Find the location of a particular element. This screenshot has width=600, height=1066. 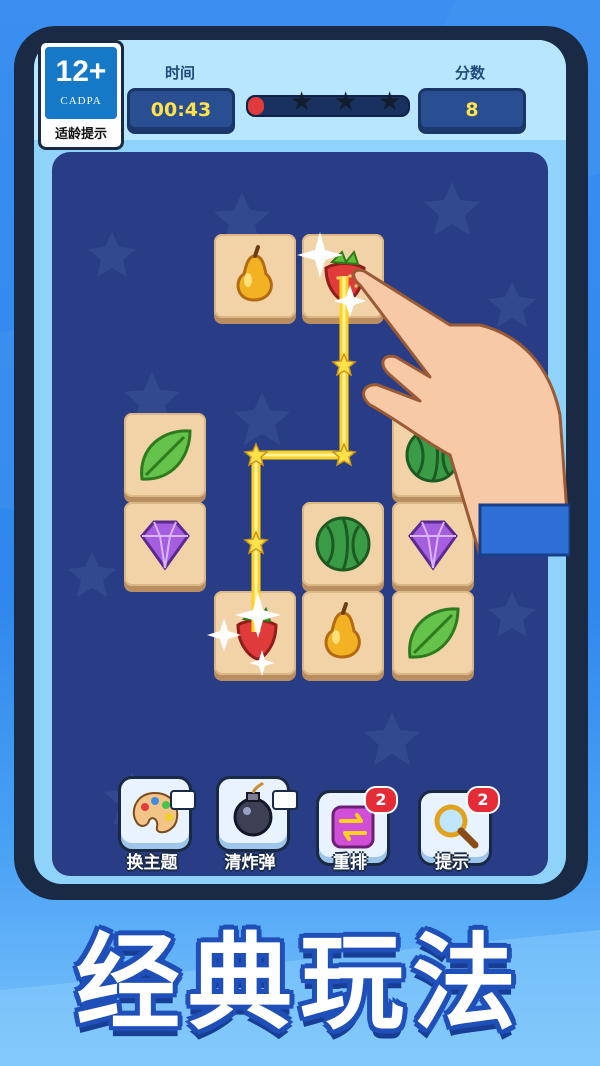

time-value: 00:43 is located at coordinates (181, 111).